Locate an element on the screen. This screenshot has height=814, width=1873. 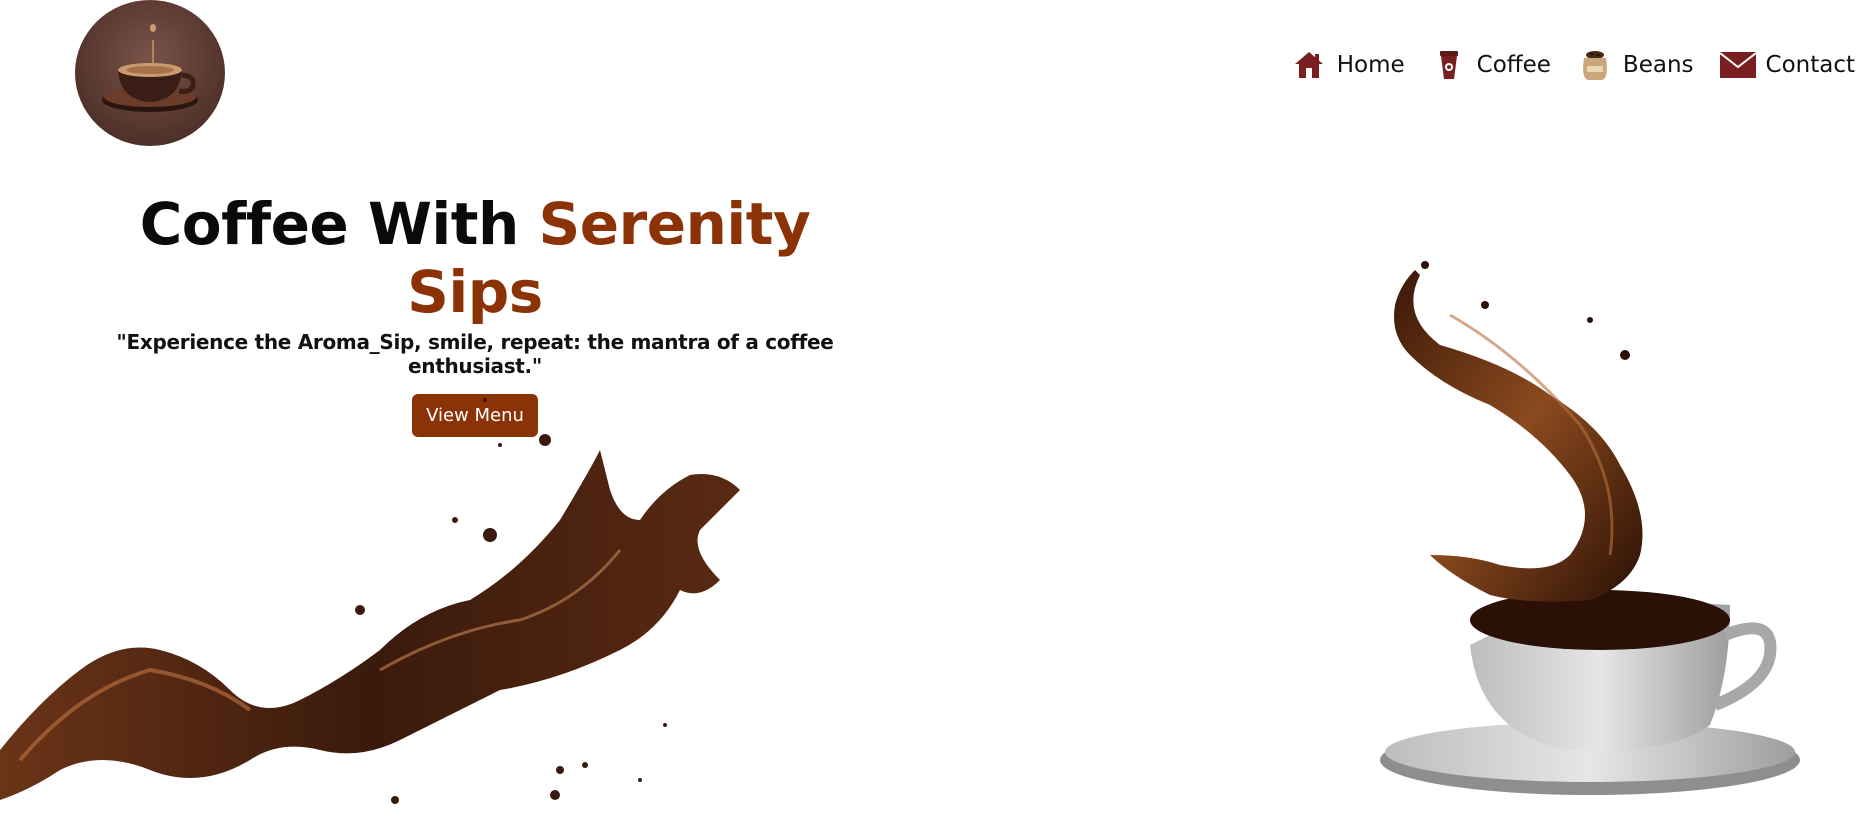
nav-item-home-label: Home is located at coordinates (1370, 65).